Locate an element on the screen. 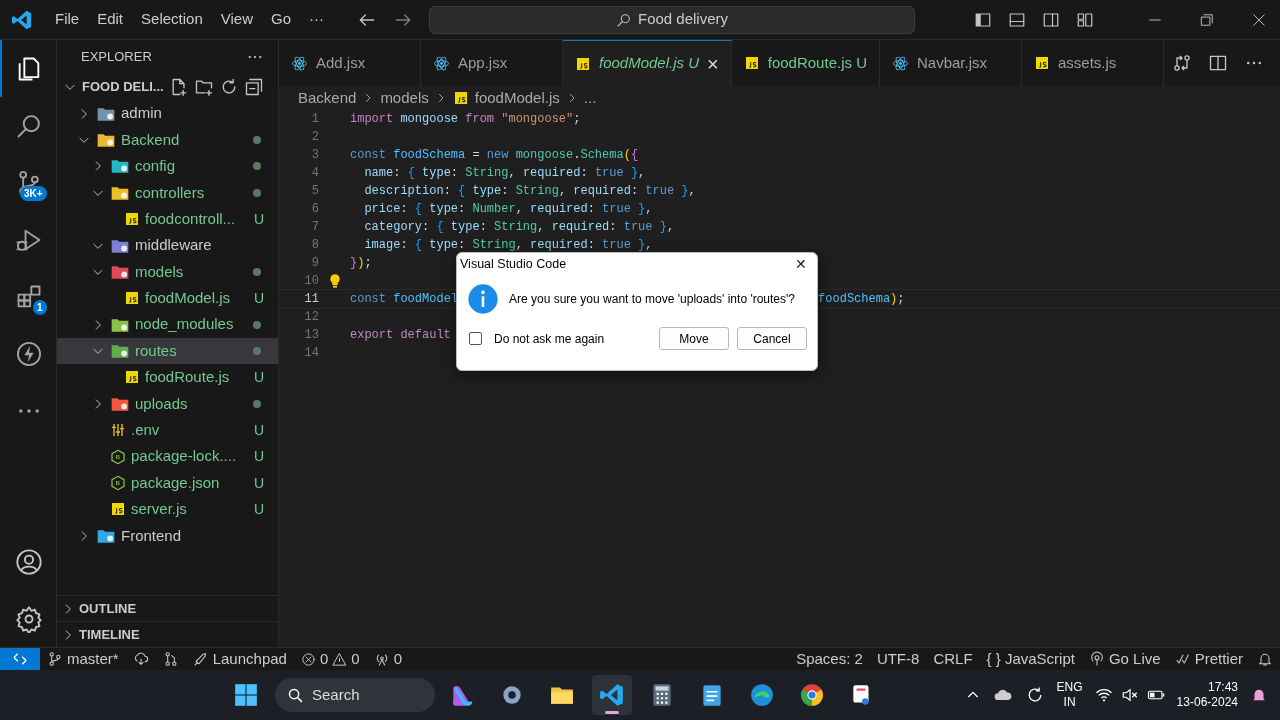  tree-item: controllers is located at coordinates (167, 192).